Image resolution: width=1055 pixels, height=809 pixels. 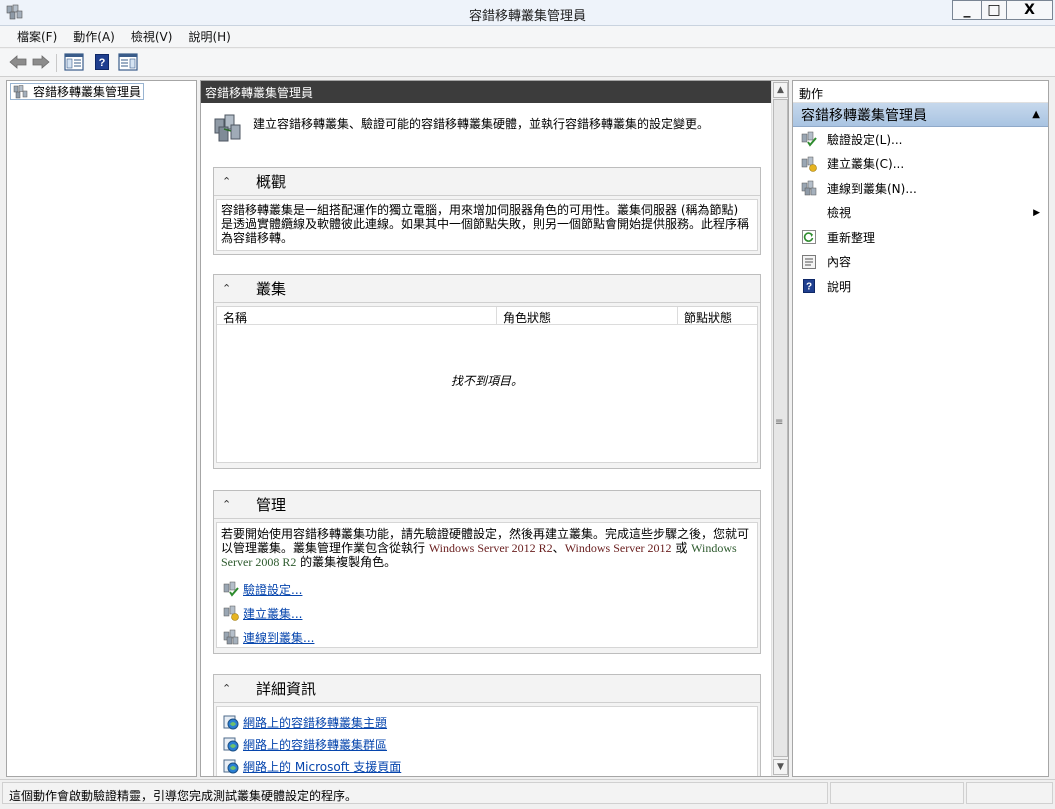 I want to click on title-bar: 容錯移轉叢集管理員 _ □ X, so click(x=527, y=13).